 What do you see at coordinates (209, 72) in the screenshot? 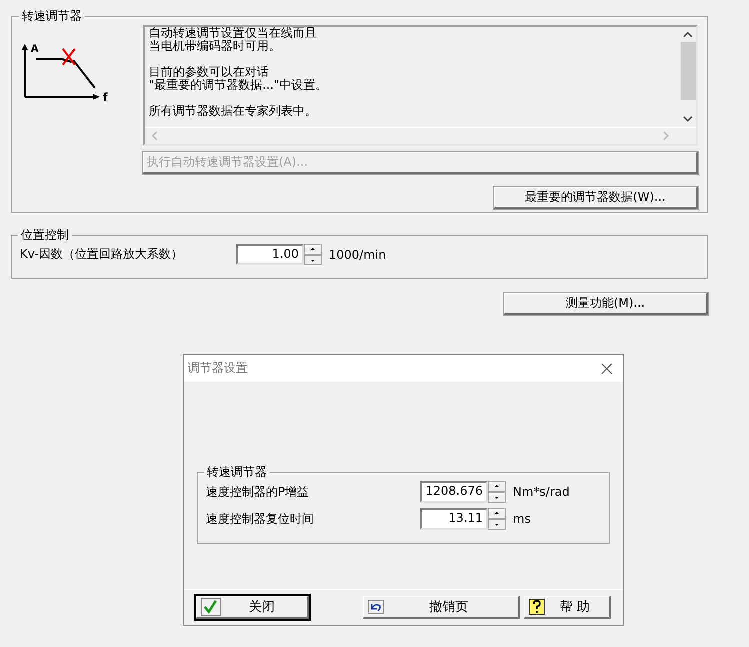
I see `info-text-line: 目前的参数可以在对话` at bounding box center [209, 72].